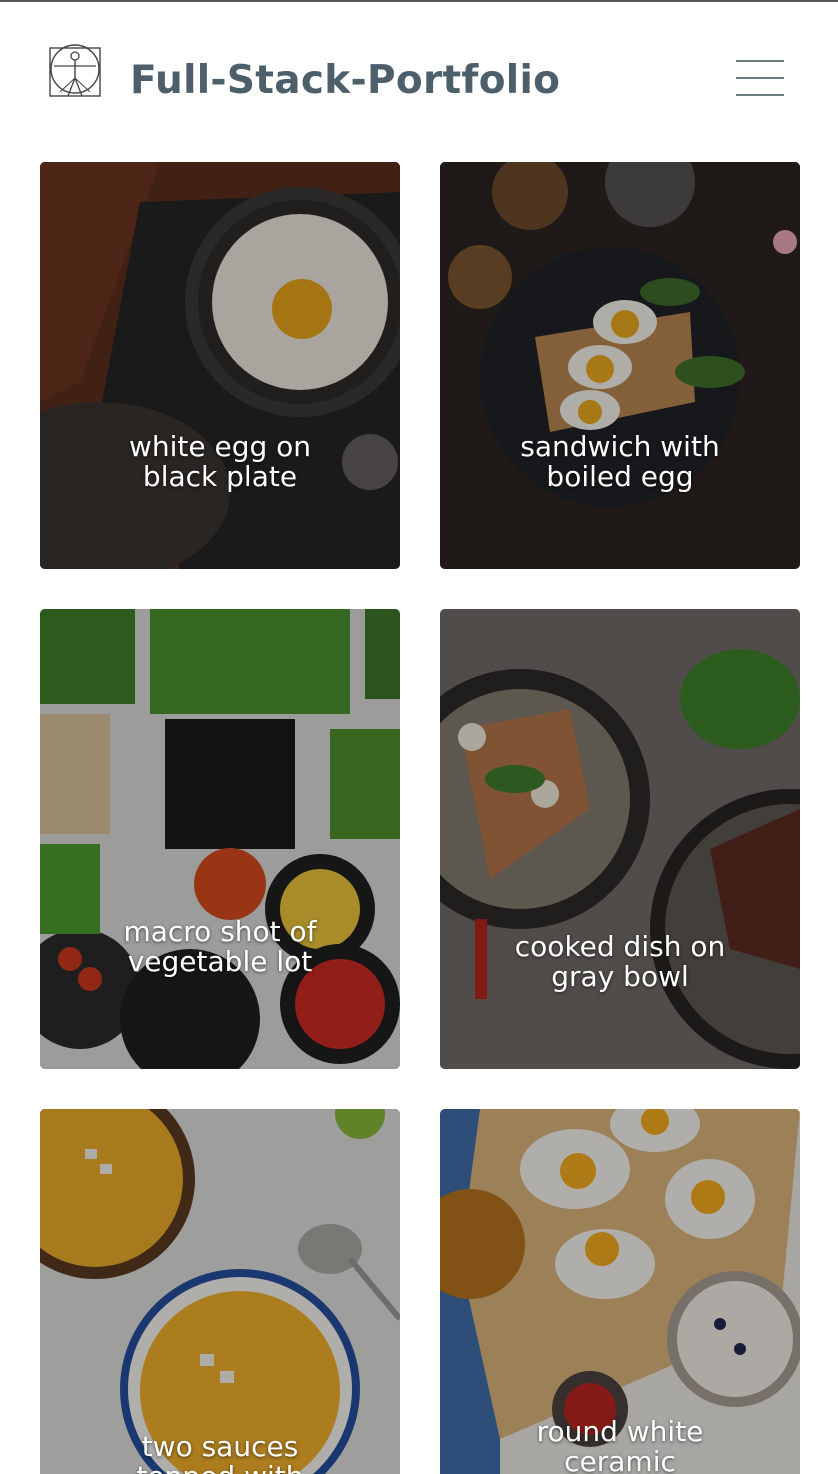 The image size is (838, 1474). I want to click on card-caption: two sauces topped with, so click(220, 1452).